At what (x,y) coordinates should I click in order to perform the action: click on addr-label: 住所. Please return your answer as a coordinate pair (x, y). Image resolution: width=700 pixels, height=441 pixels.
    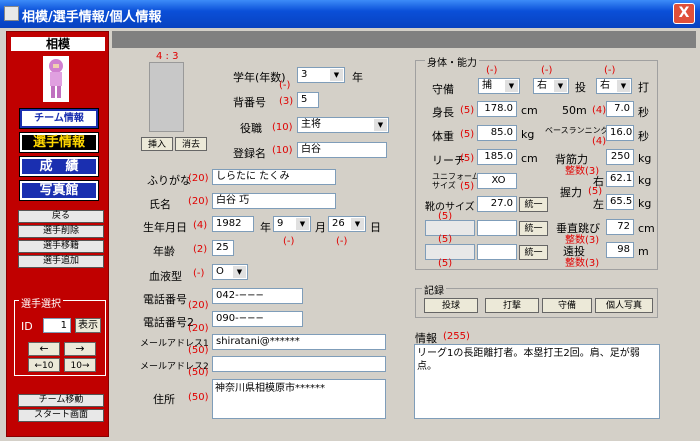
    Looking at the image, I should click on (164, 399).